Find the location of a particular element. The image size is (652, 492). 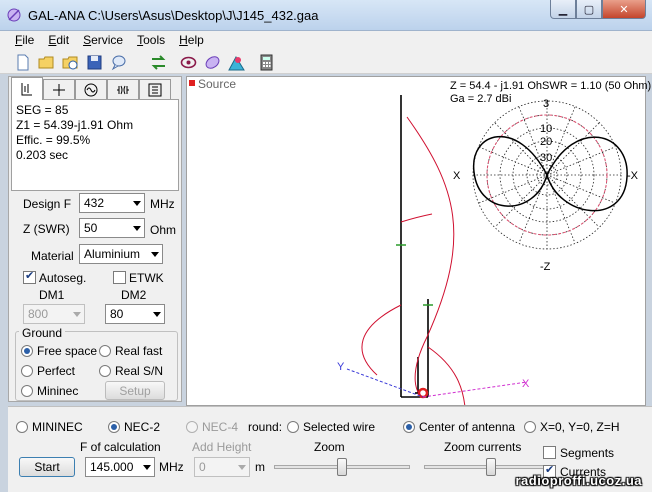

calculator-icon is located at coordinates (266, 62).